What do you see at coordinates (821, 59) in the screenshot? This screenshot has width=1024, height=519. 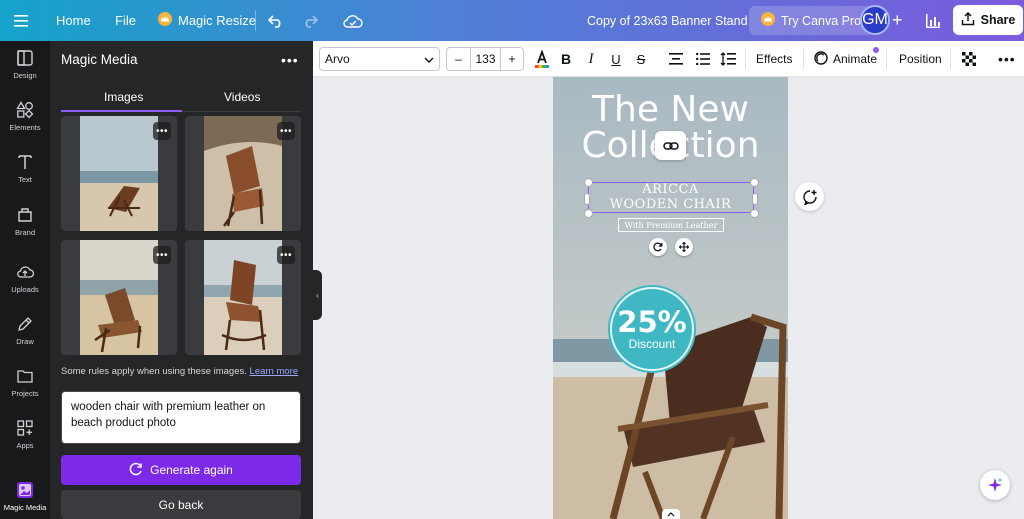 I see `animate-icon` at bounding box center [821, 59].